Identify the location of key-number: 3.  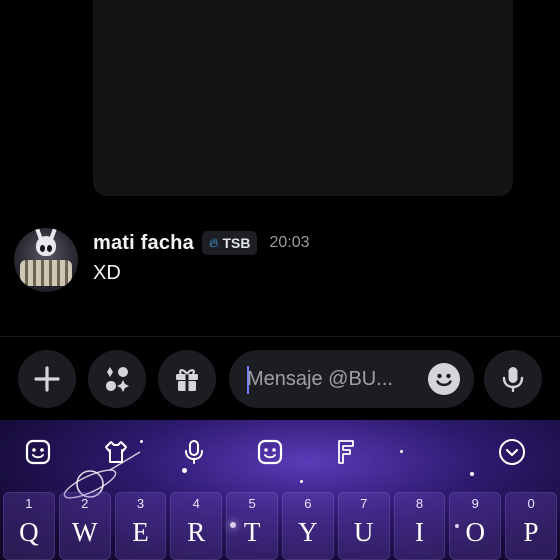
(140, 503).